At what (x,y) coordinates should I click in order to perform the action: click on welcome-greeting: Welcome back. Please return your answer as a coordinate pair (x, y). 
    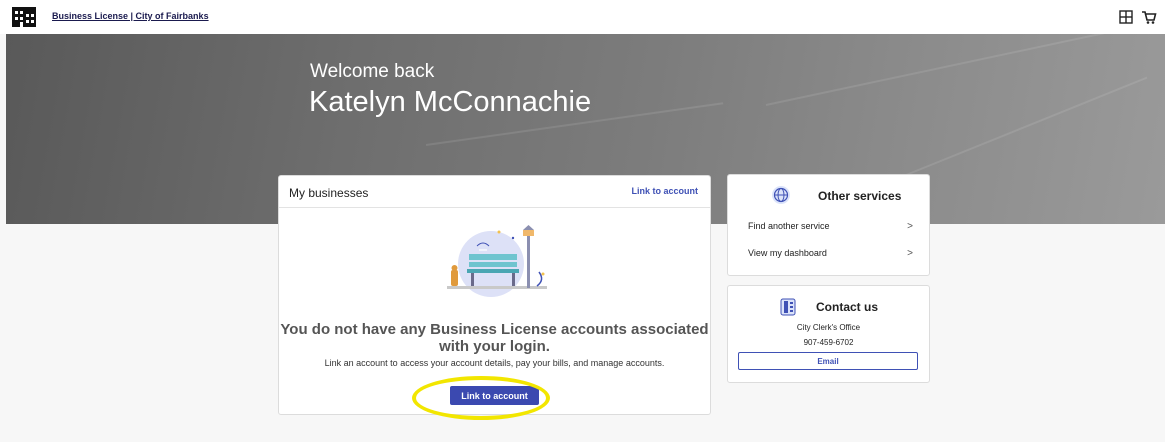
    Looking at the image, I should click on (372, 71).